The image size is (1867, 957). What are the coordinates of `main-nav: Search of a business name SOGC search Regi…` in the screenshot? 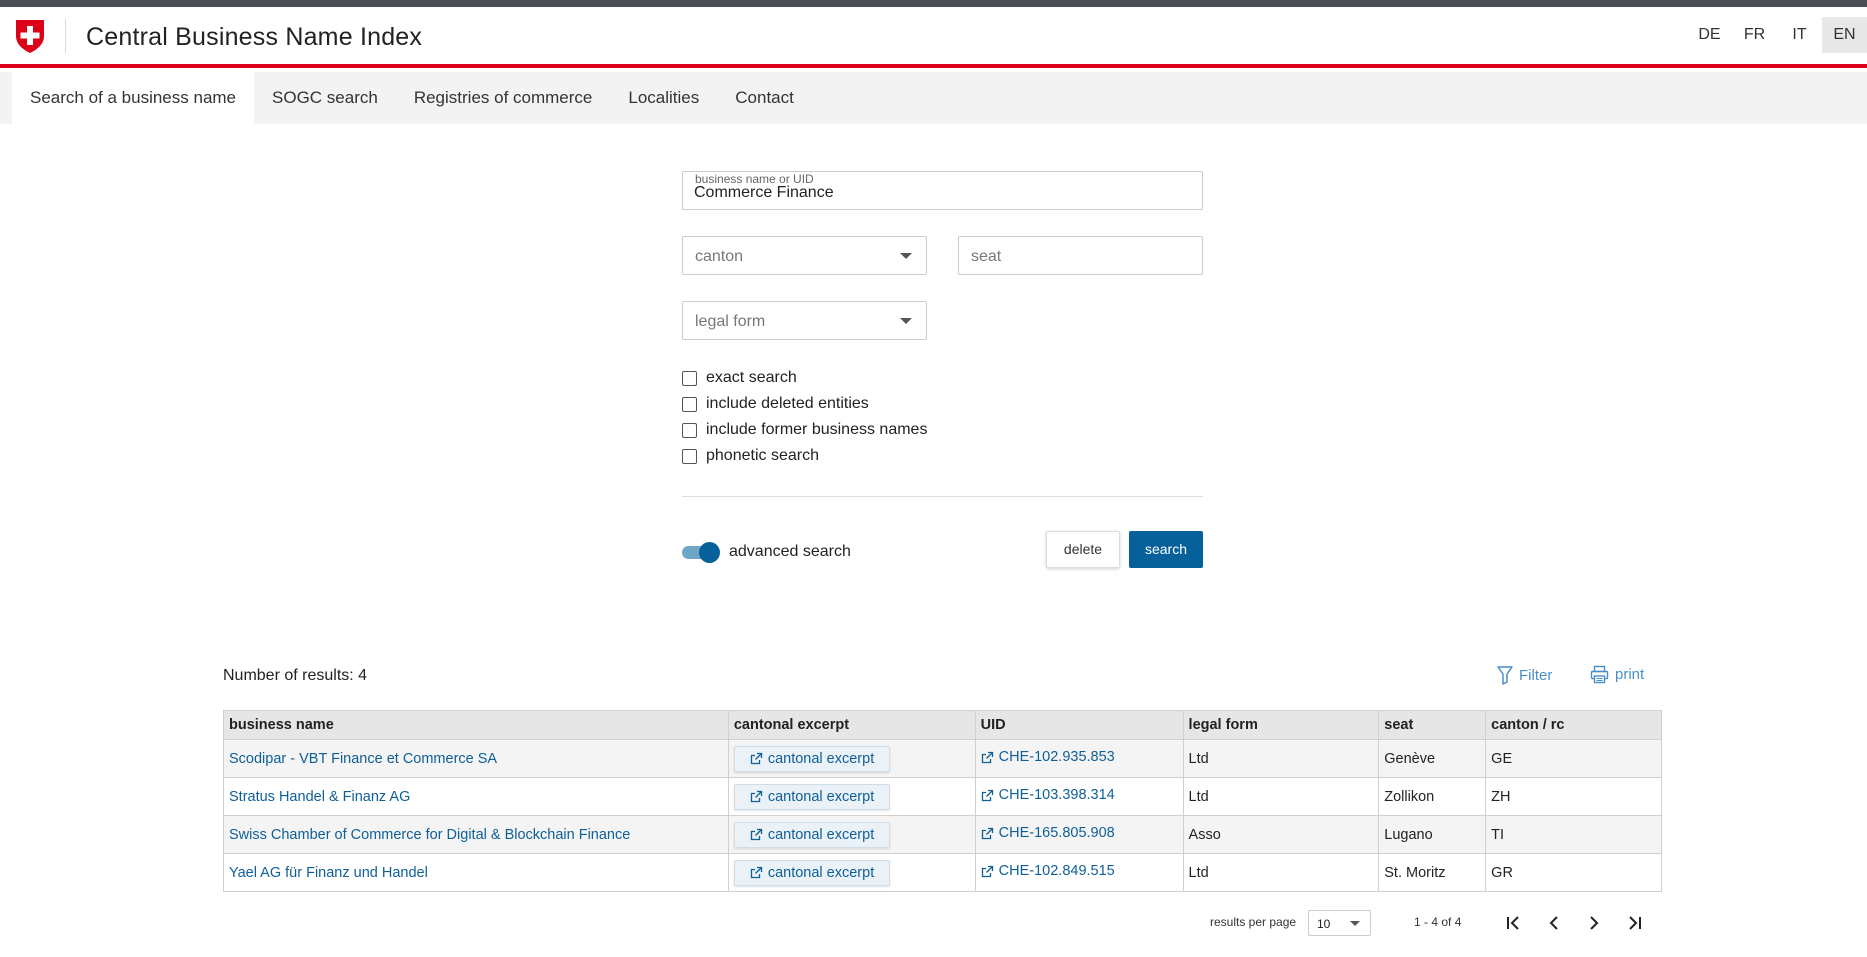 It's located at (933, 98).